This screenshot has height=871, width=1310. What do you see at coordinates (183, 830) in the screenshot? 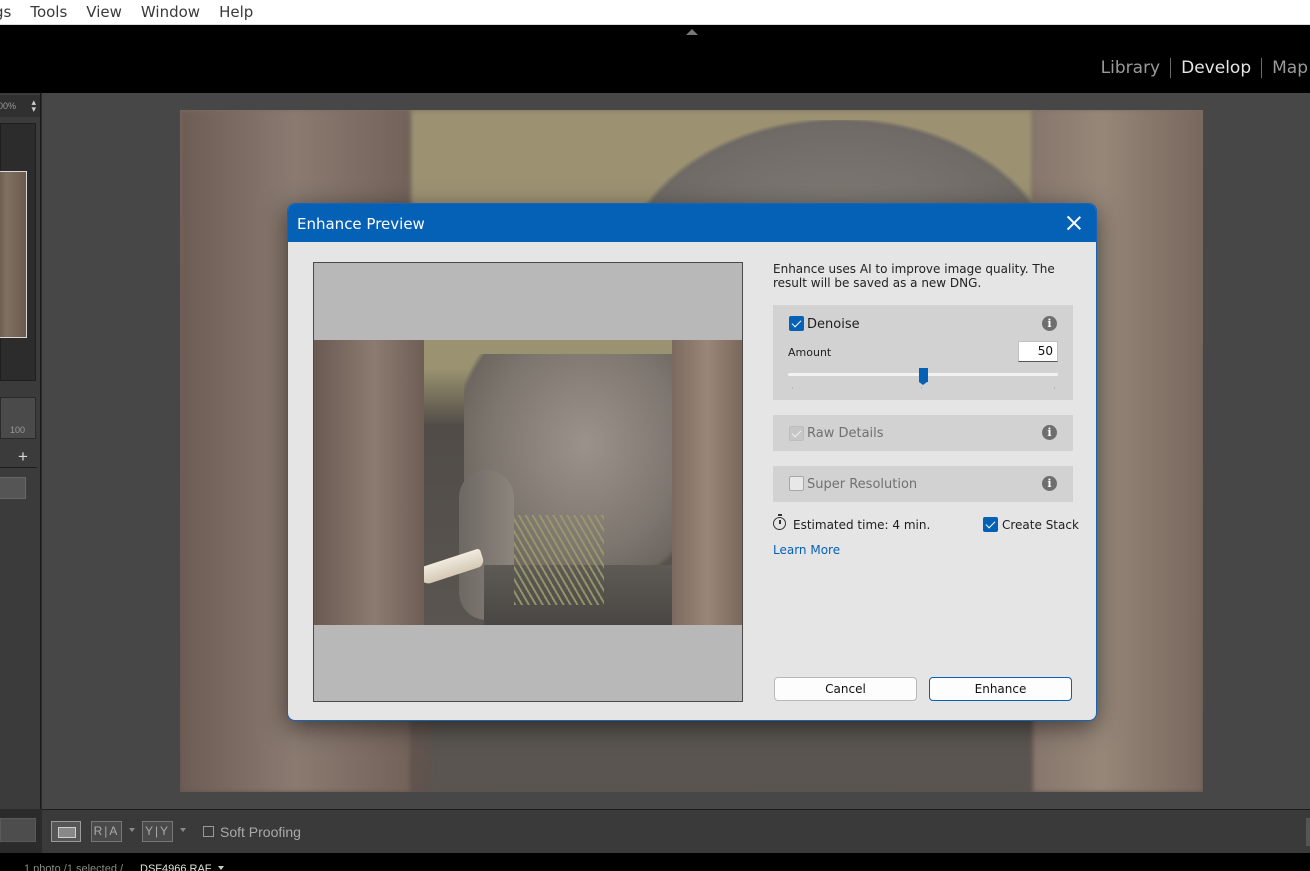
I see `before-after-dropdown-icon` at bounding box center [183, 830].